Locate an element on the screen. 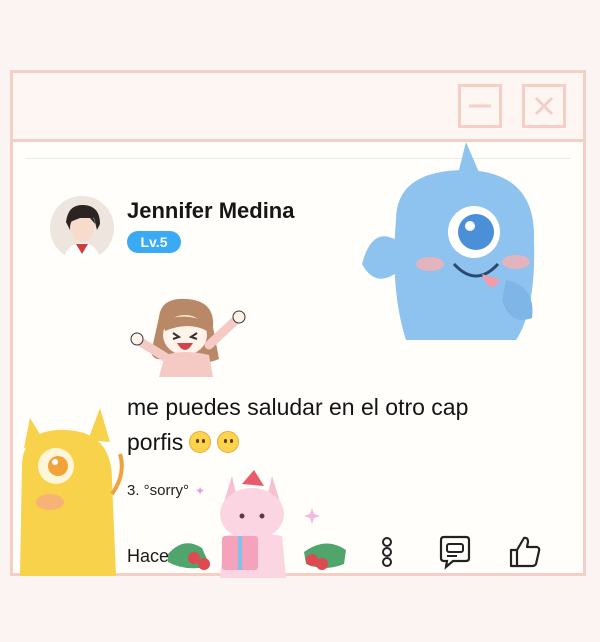 This screenshot has width=600, height=642. minimize-icon is located at coordinates (480, 106).